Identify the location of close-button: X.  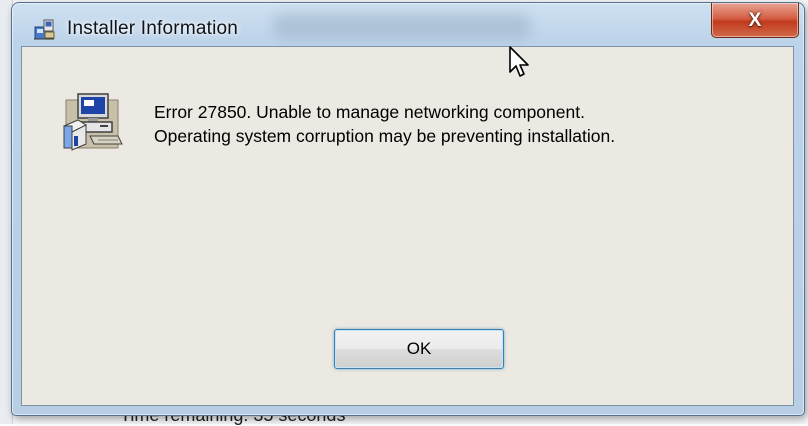
(755, 20).